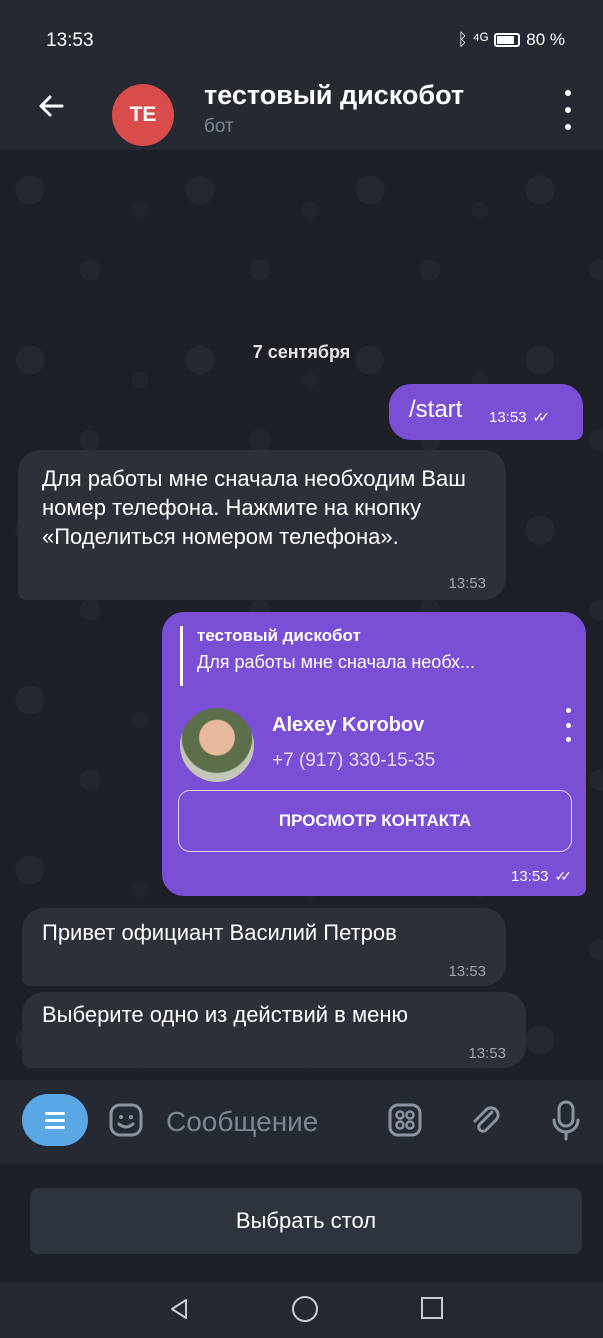  What do you see at coordinates (264, 947) in the screenshot?
I see `message-greeting: Привет официант Василий Петров 13:53` at bounding box center [264, 947].